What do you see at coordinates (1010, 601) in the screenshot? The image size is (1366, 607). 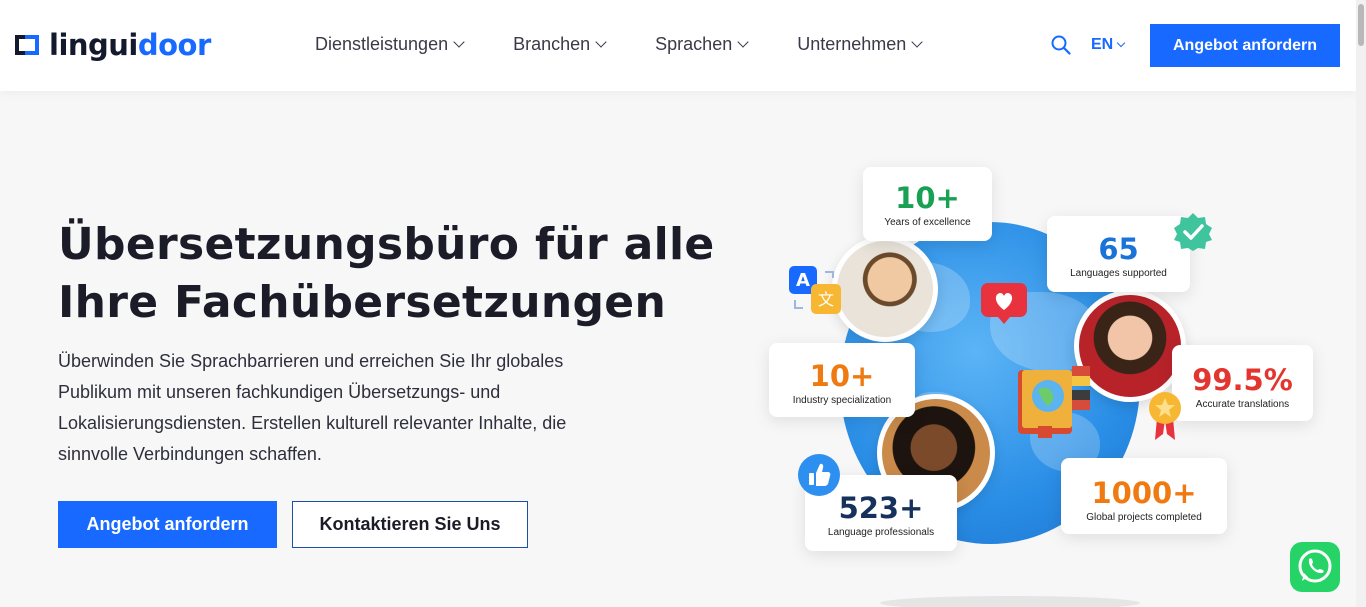 I see `globe-shadow` at bounding box center [1010, 601].